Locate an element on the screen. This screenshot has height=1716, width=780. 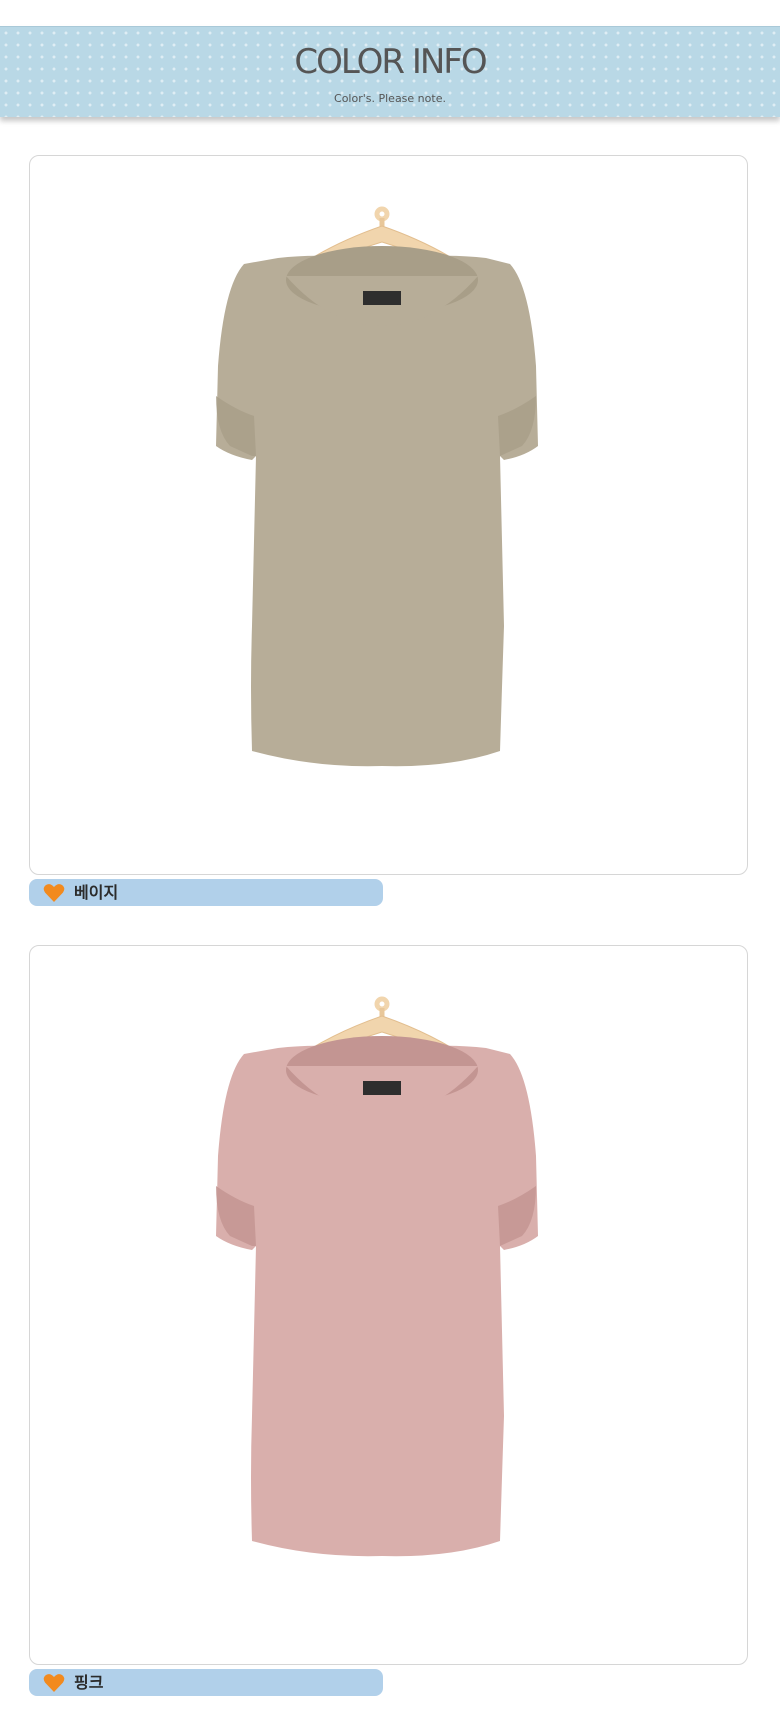
shirt-beige-image is located at coordinates (377, 486).